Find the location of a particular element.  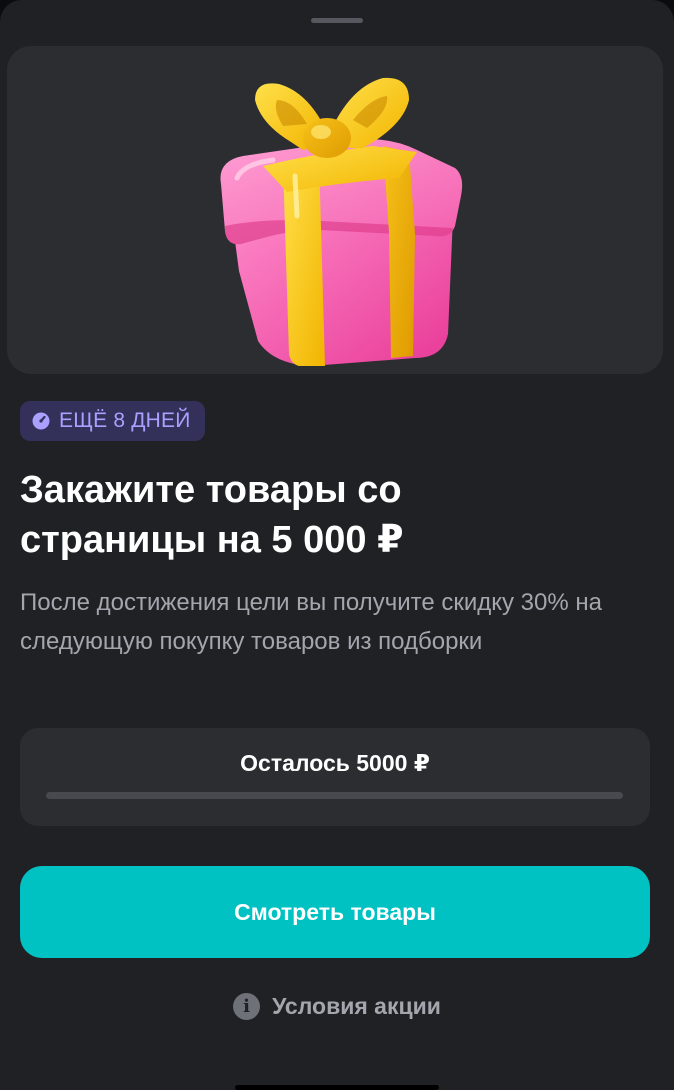

promo-terms-label: Условия акции is located at coordinates (356, 1005).